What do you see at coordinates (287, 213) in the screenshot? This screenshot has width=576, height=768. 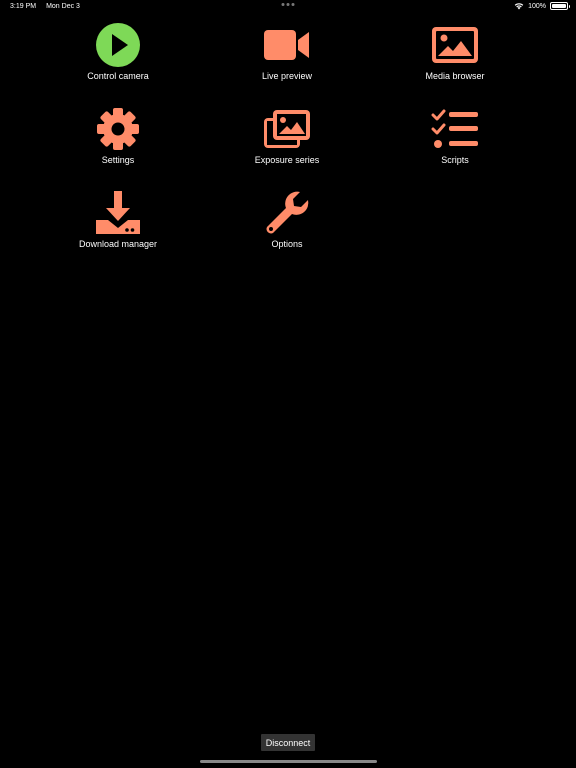 I see `wrench-icon` at bounding box center [287, 213].